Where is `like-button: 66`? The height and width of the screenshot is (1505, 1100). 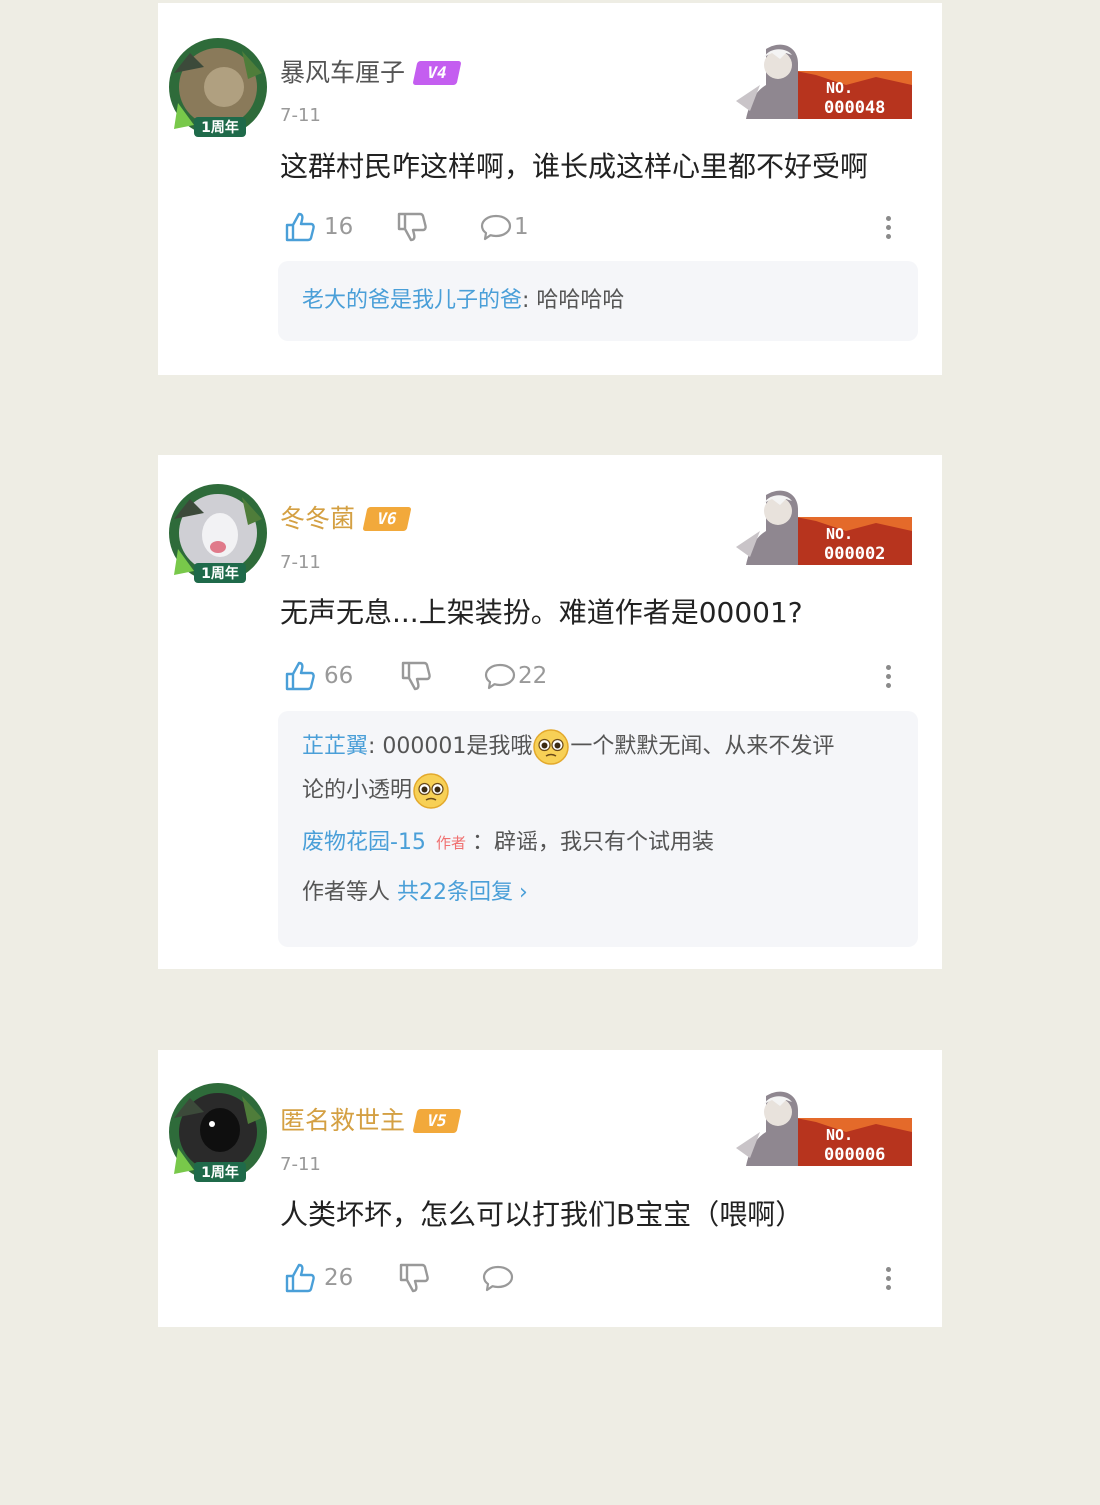 like-button: 66 is located at coordinates (318, 676).